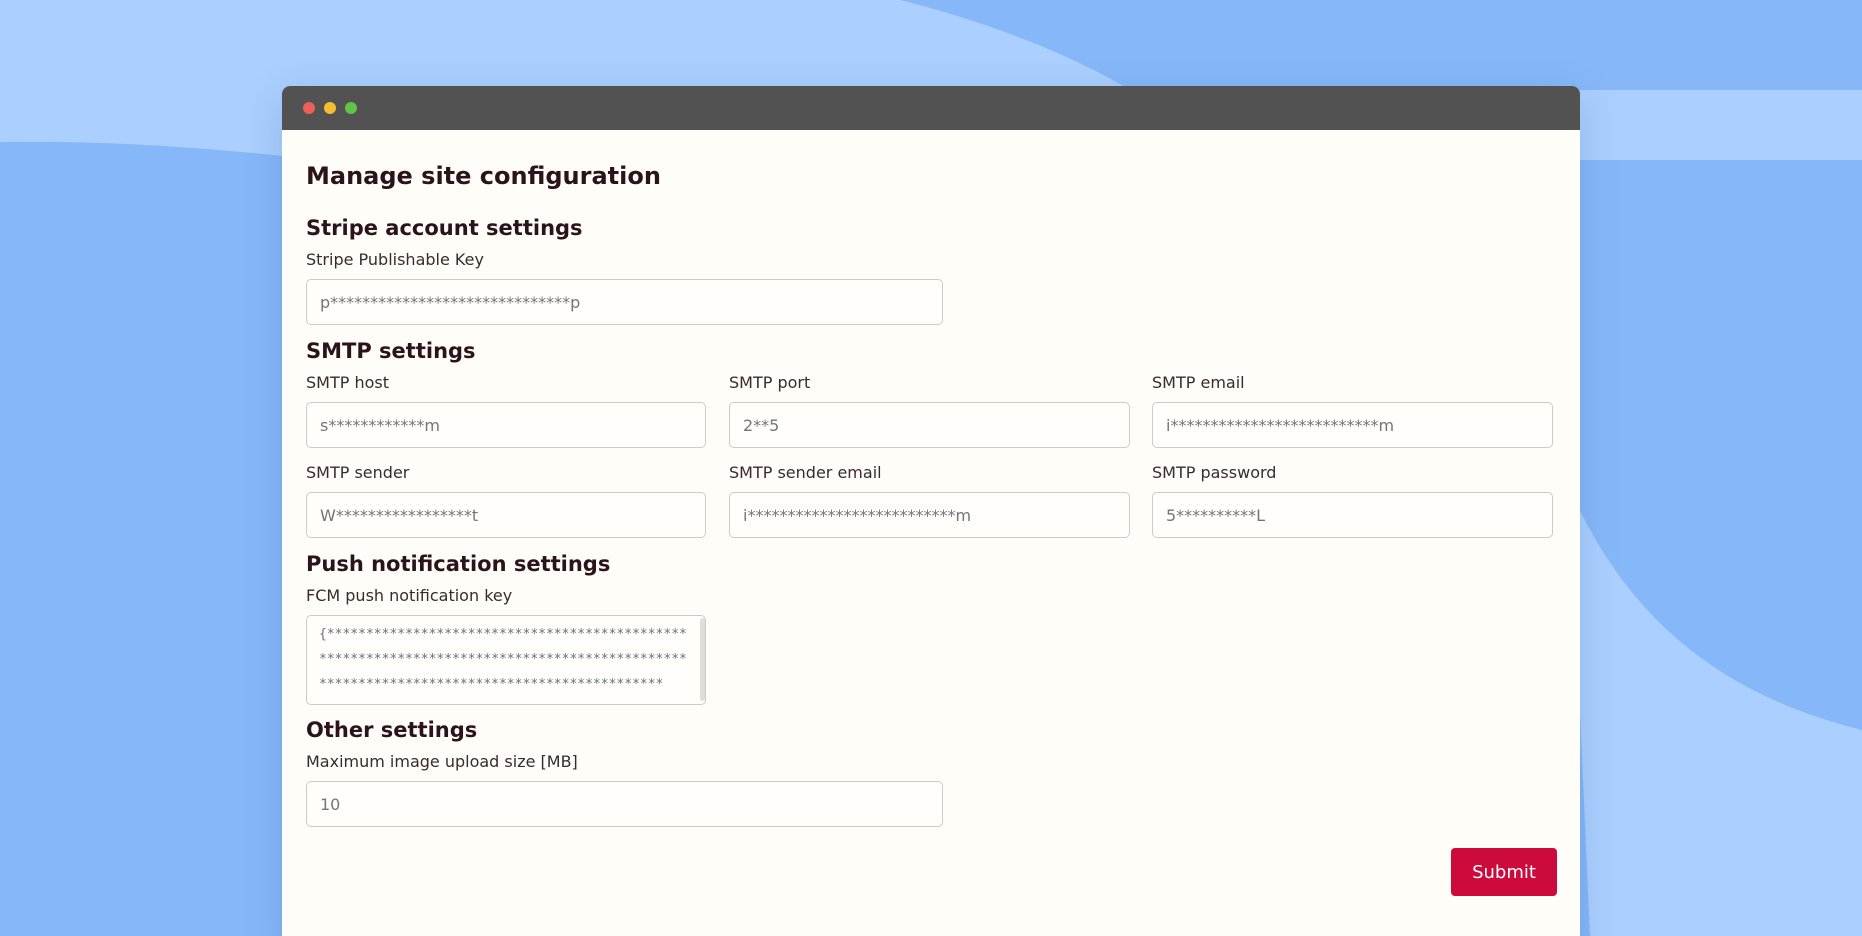  Describe the element at coordinates (392, 730) in the screenshot. I see `other-section-title: Other settings` at that location.